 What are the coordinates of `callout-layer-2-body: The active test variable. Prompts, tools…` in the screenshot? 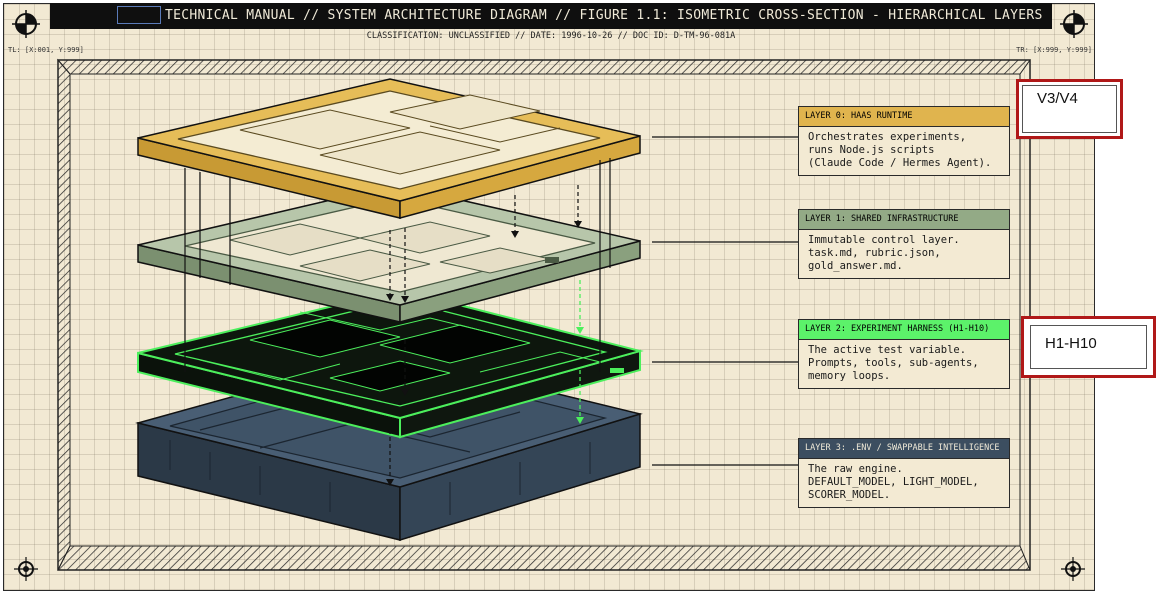 It's located at (904, 364).